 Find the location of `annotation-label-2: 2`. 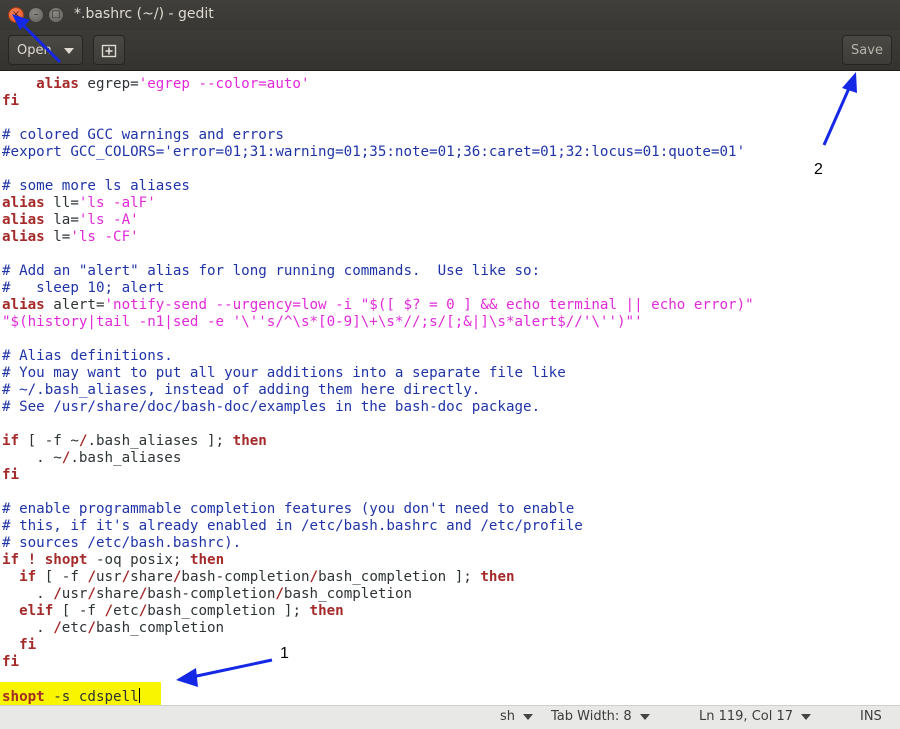

annotation-label-2: 2 is located at coordinates (818, 169).